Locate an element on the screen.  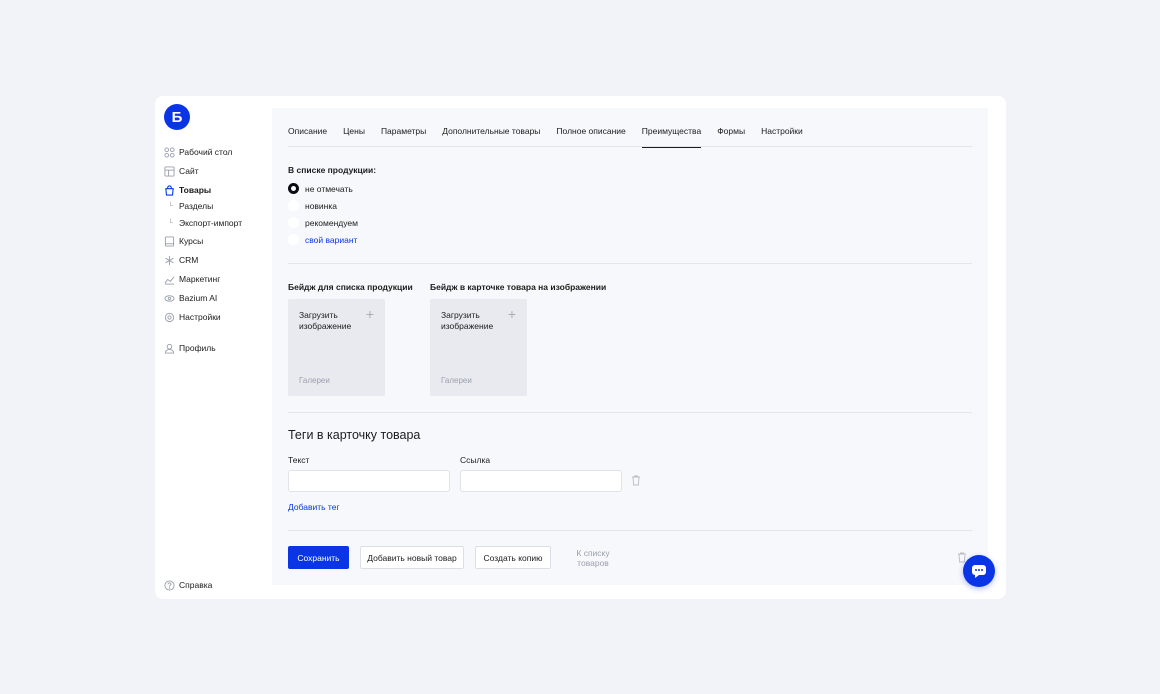
tab-forms: Формы is located at coordinates (731, 134).